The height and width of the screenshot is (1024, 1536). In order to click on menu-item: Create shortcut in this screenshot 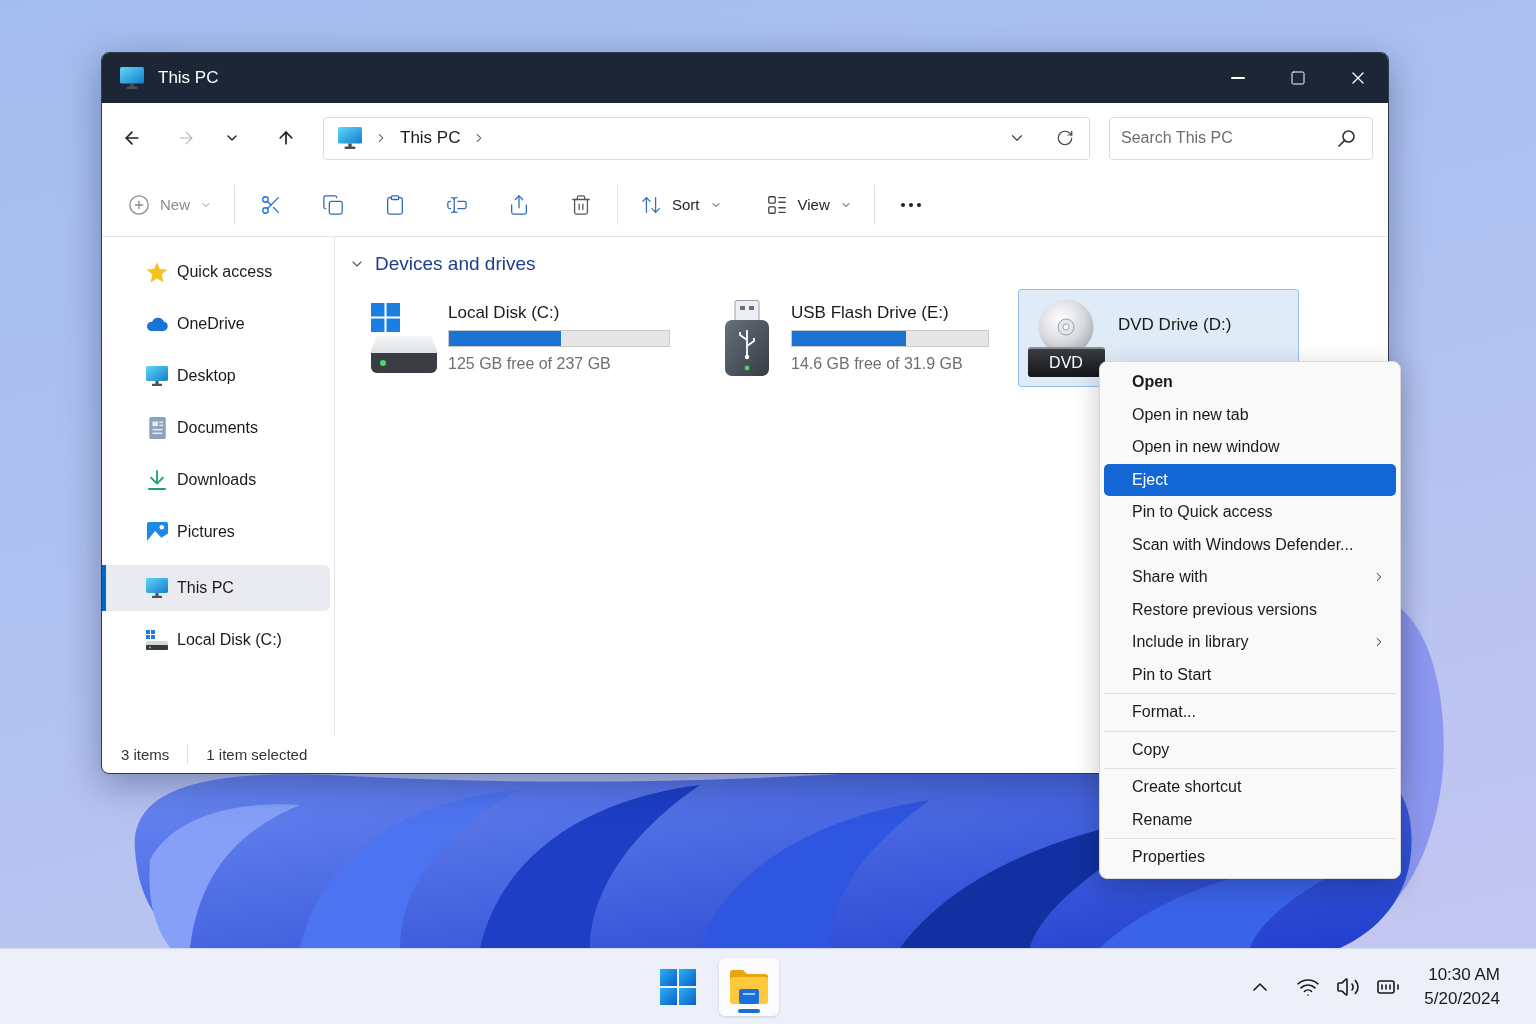, I will do `click(1250, 787)`.